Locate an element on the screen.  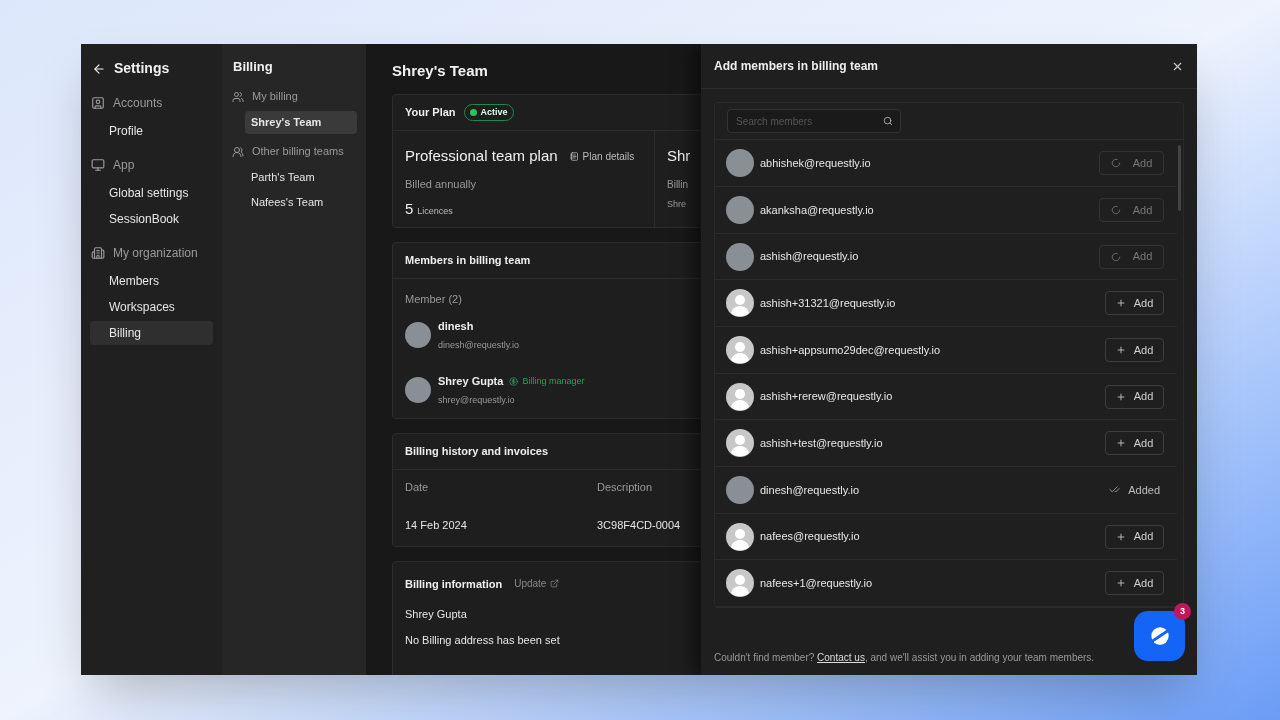
card-heading: Billing history and invoices is located at coordinates (477, 451).